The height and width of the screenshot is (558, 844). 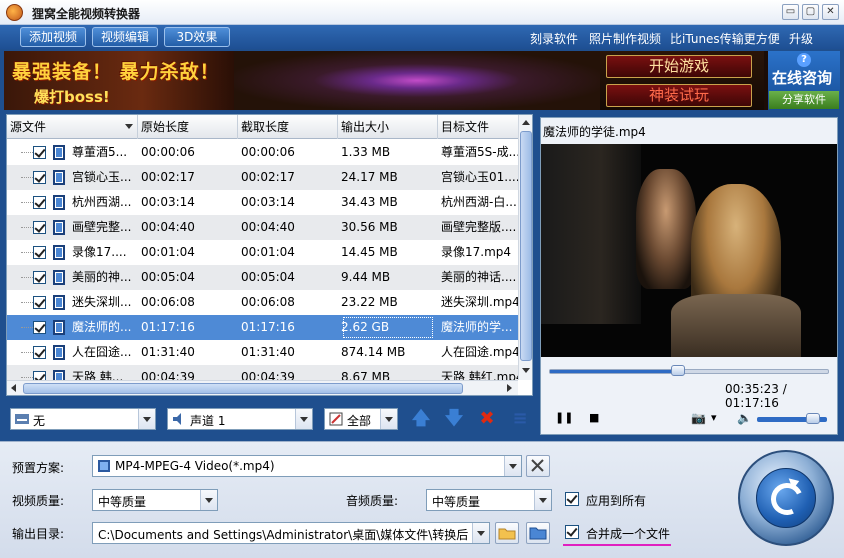 I want to click on close-button: ✕, so click(x=830, y=12).